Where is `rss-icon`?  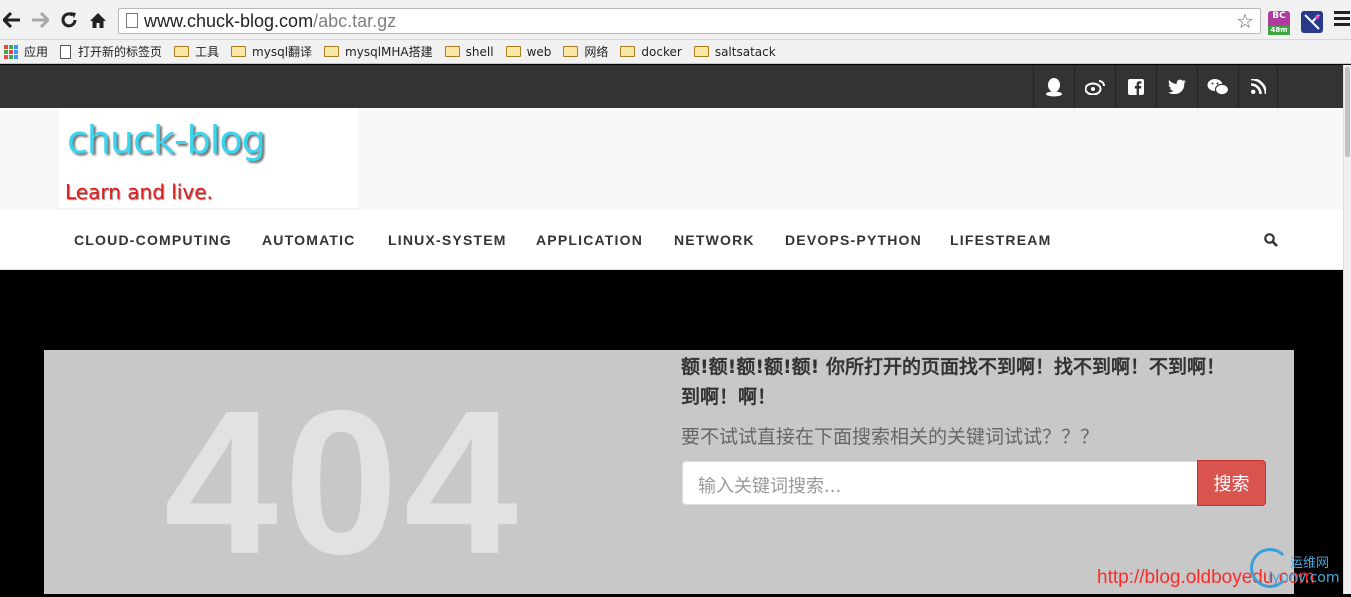 rss-icon is located at coordinates (1258, 86).